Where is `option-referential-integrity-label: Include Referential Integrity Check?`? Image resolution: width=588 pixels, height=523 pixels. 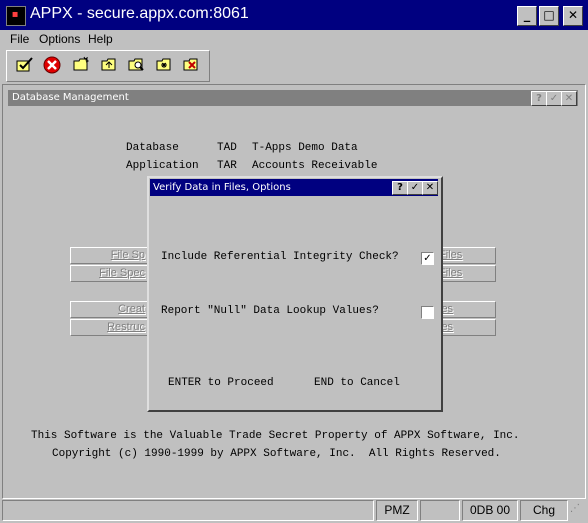 option-referential-integrity-label: Include Referential Integrity Check? is located at coordinates (280, 257).